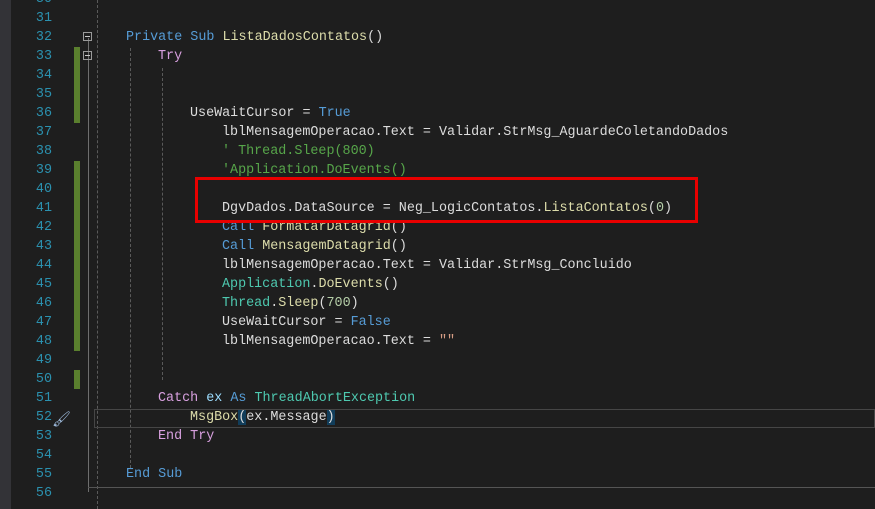 The image size is (875, 509). Describe the element at coordinates (246, 303) in the screenshot. I see `code-token: Thread` at that location.